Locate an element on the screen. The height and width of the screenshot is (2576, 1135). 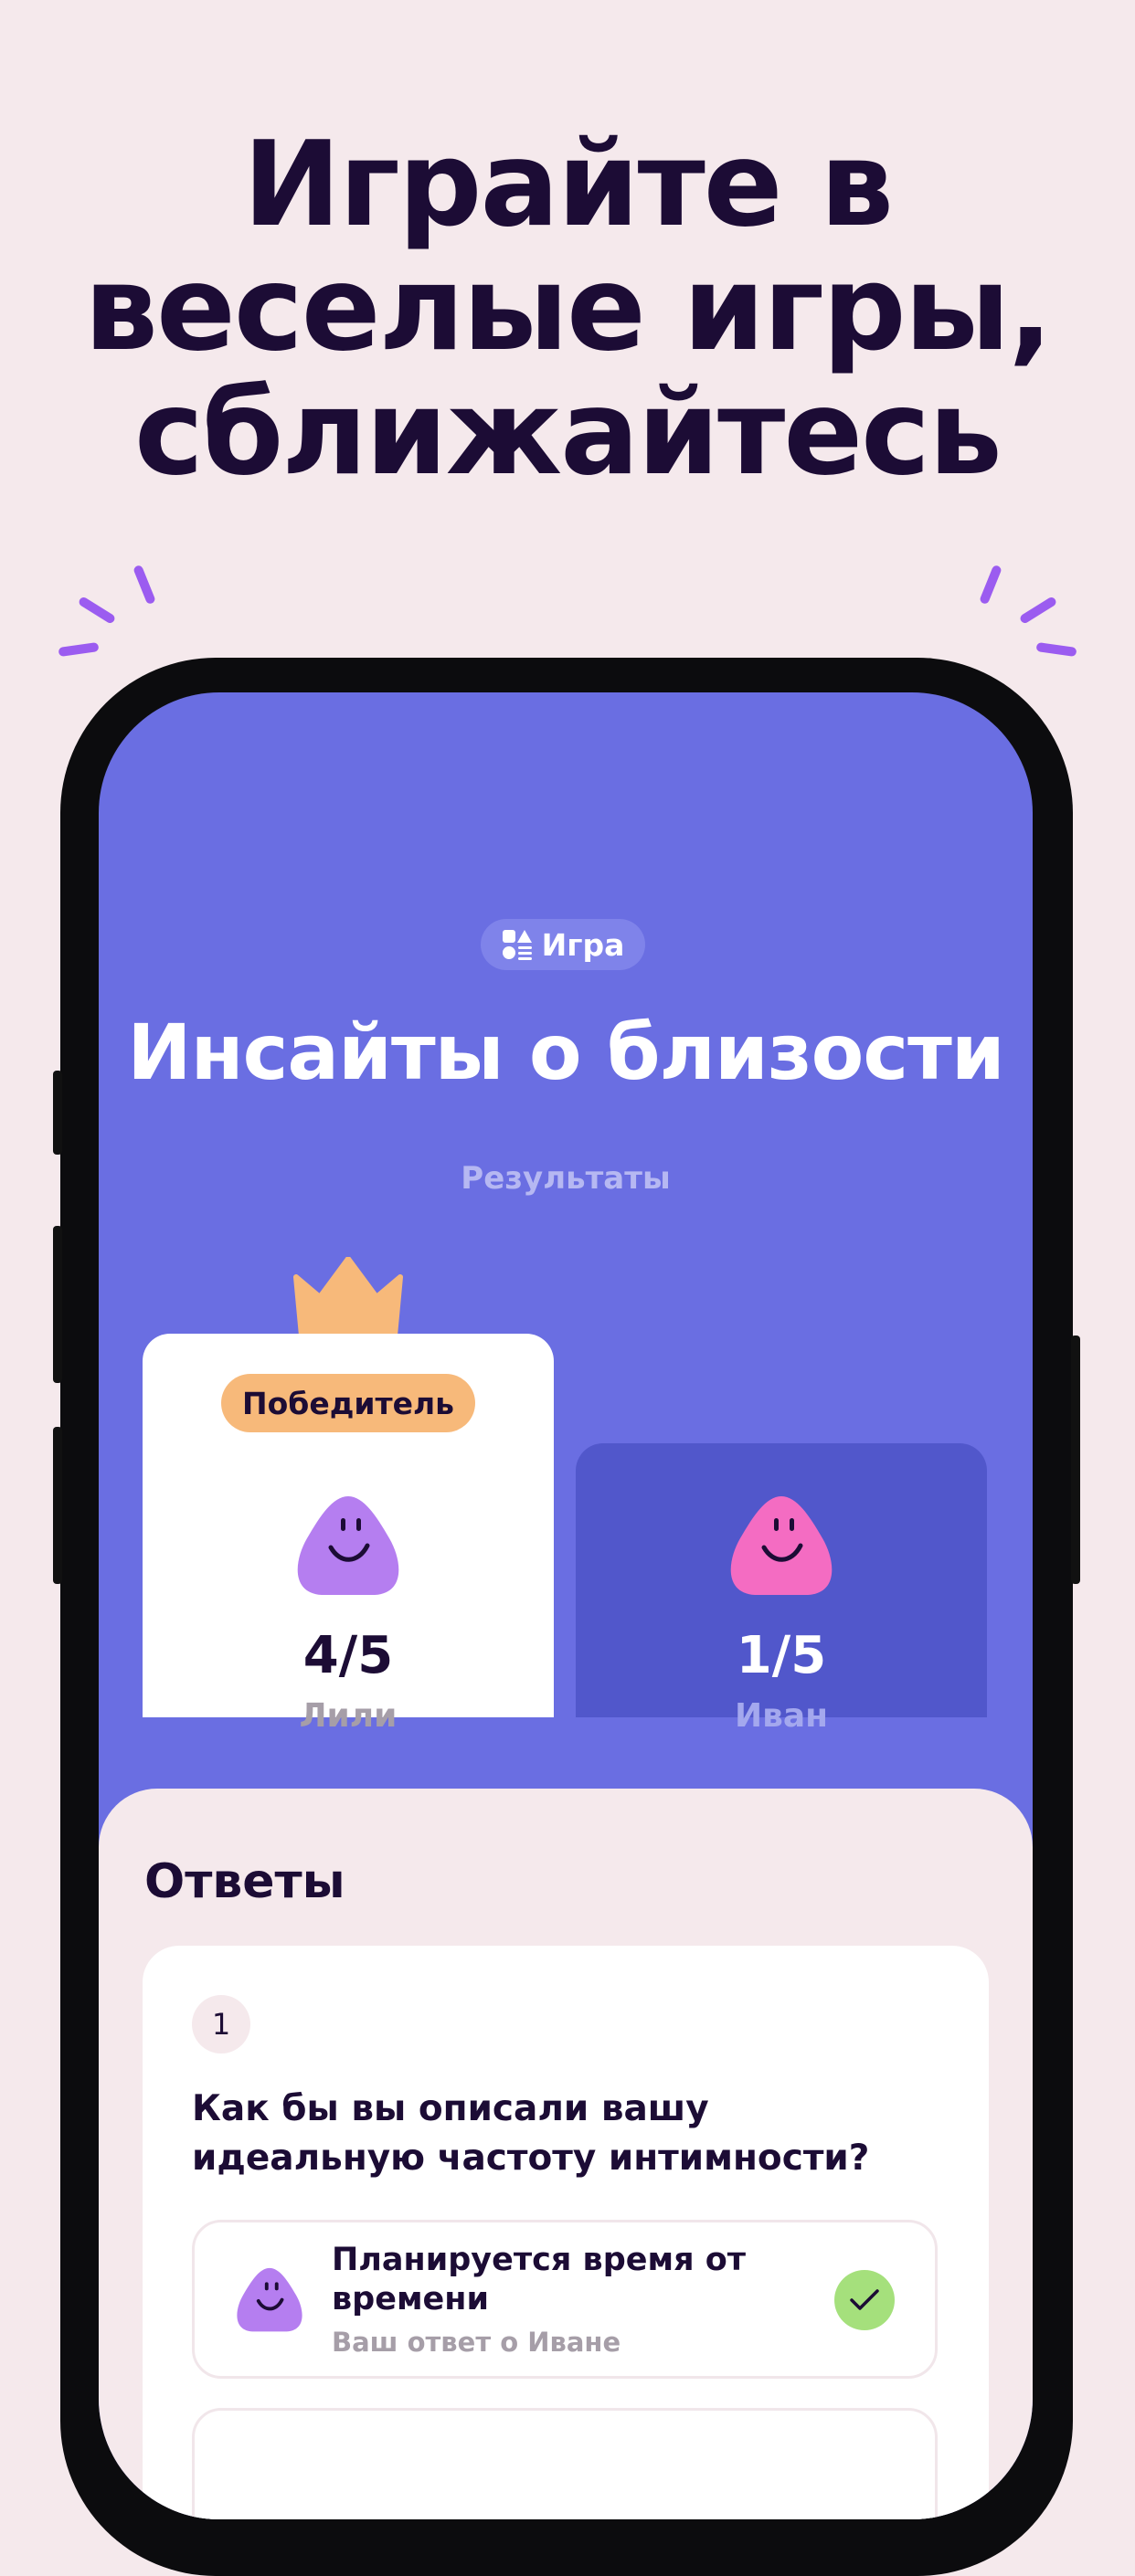
phone-button-action is located at coordinates (57, 1113).